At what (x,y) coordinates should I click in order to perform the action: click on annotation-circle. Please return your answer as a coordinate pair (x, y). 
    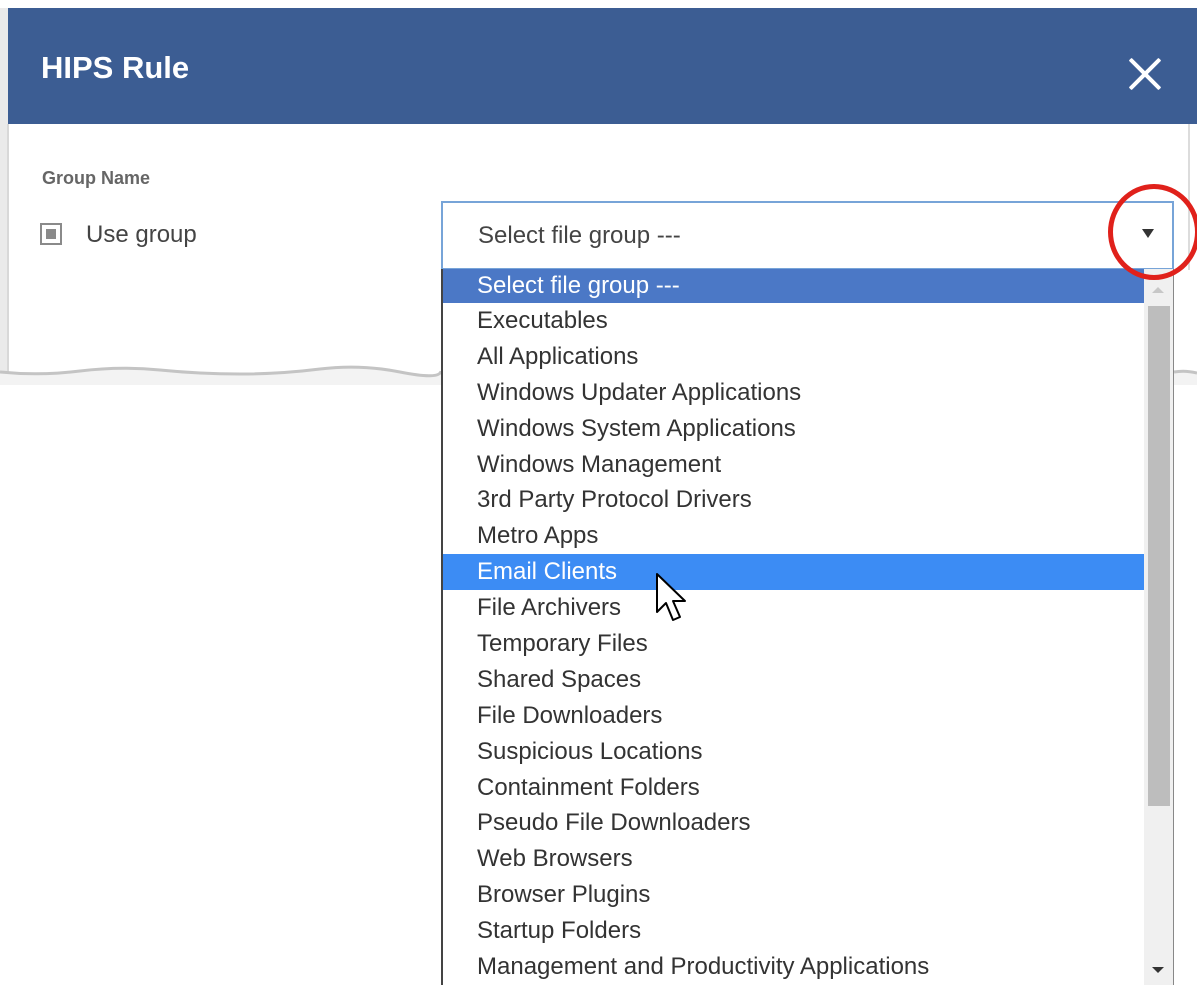
    Looking at the image, I should click on (1152, 232).